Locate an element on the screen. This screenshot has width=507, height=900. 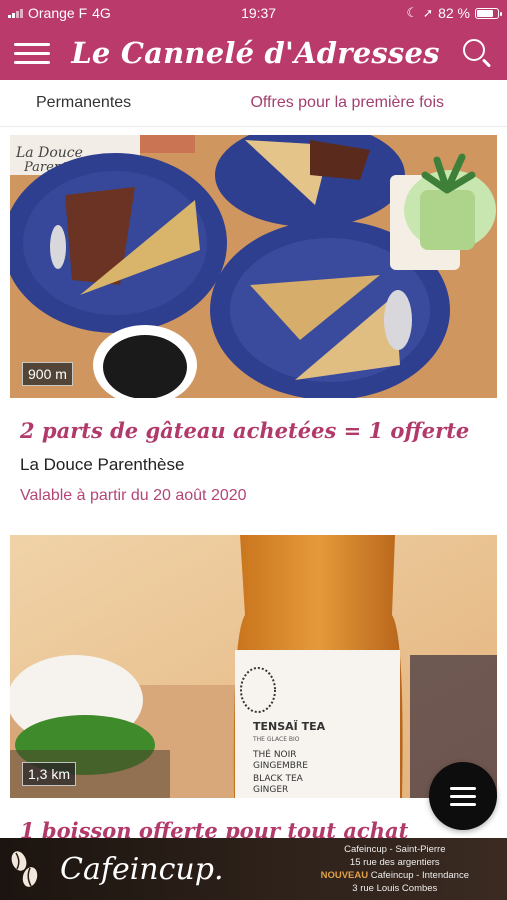
app-title: Le Cannelé d'Adresses is located at coordinates (255, 53).